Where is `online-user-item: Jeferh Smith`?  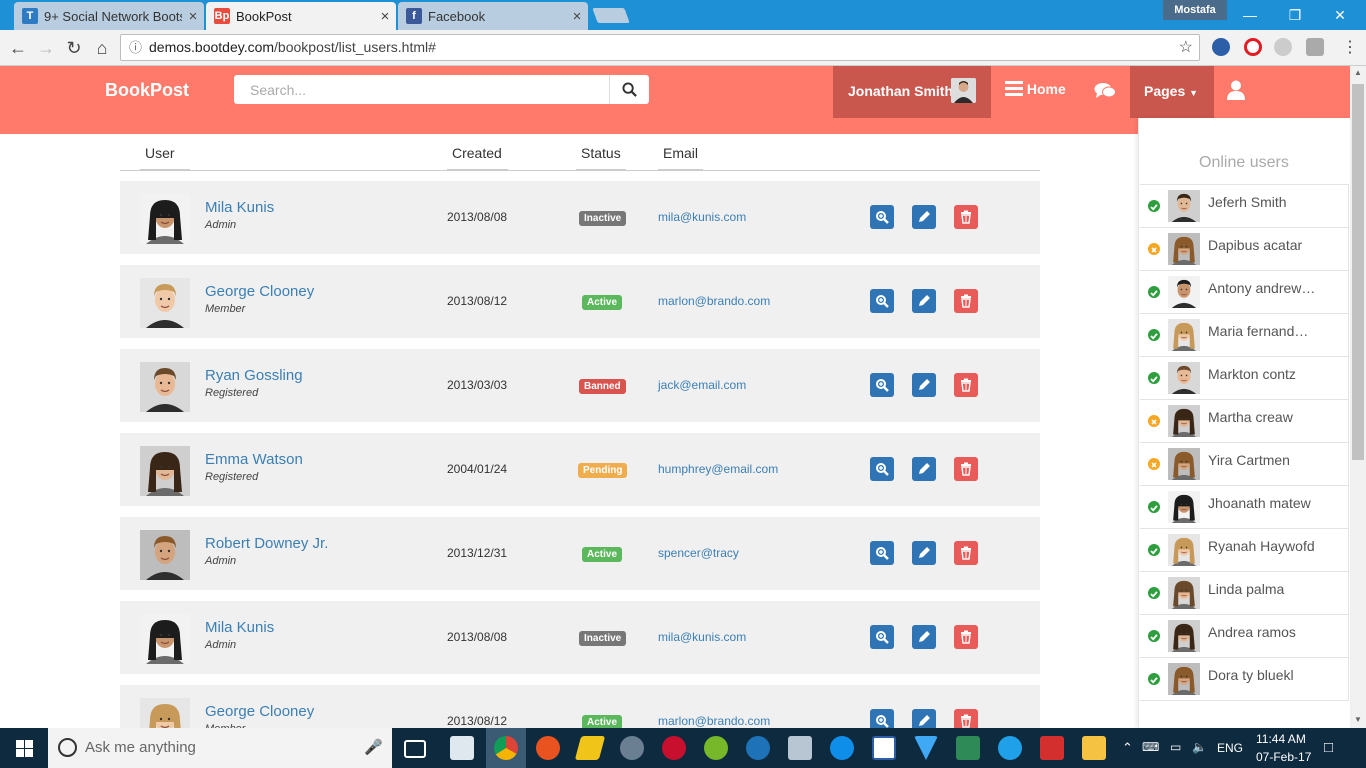 online-user-item: Jeferh Smith is located at coordinates (1244, 205).